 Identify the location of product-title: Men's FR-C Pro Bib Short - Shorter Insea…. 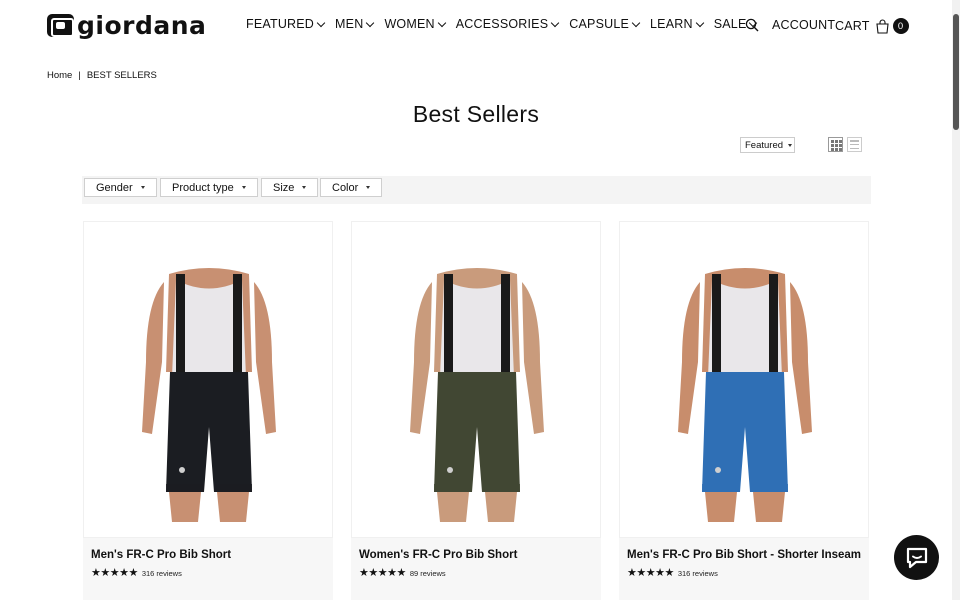
(744, 555).